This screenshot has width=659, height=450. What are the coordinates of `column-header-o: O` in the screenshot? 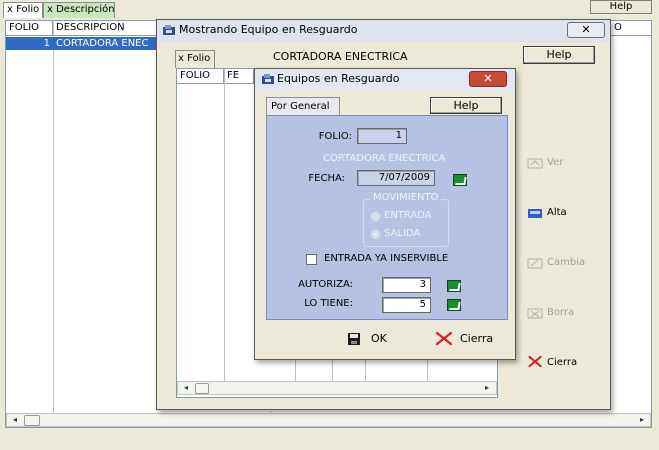 It's located at (631, 28).